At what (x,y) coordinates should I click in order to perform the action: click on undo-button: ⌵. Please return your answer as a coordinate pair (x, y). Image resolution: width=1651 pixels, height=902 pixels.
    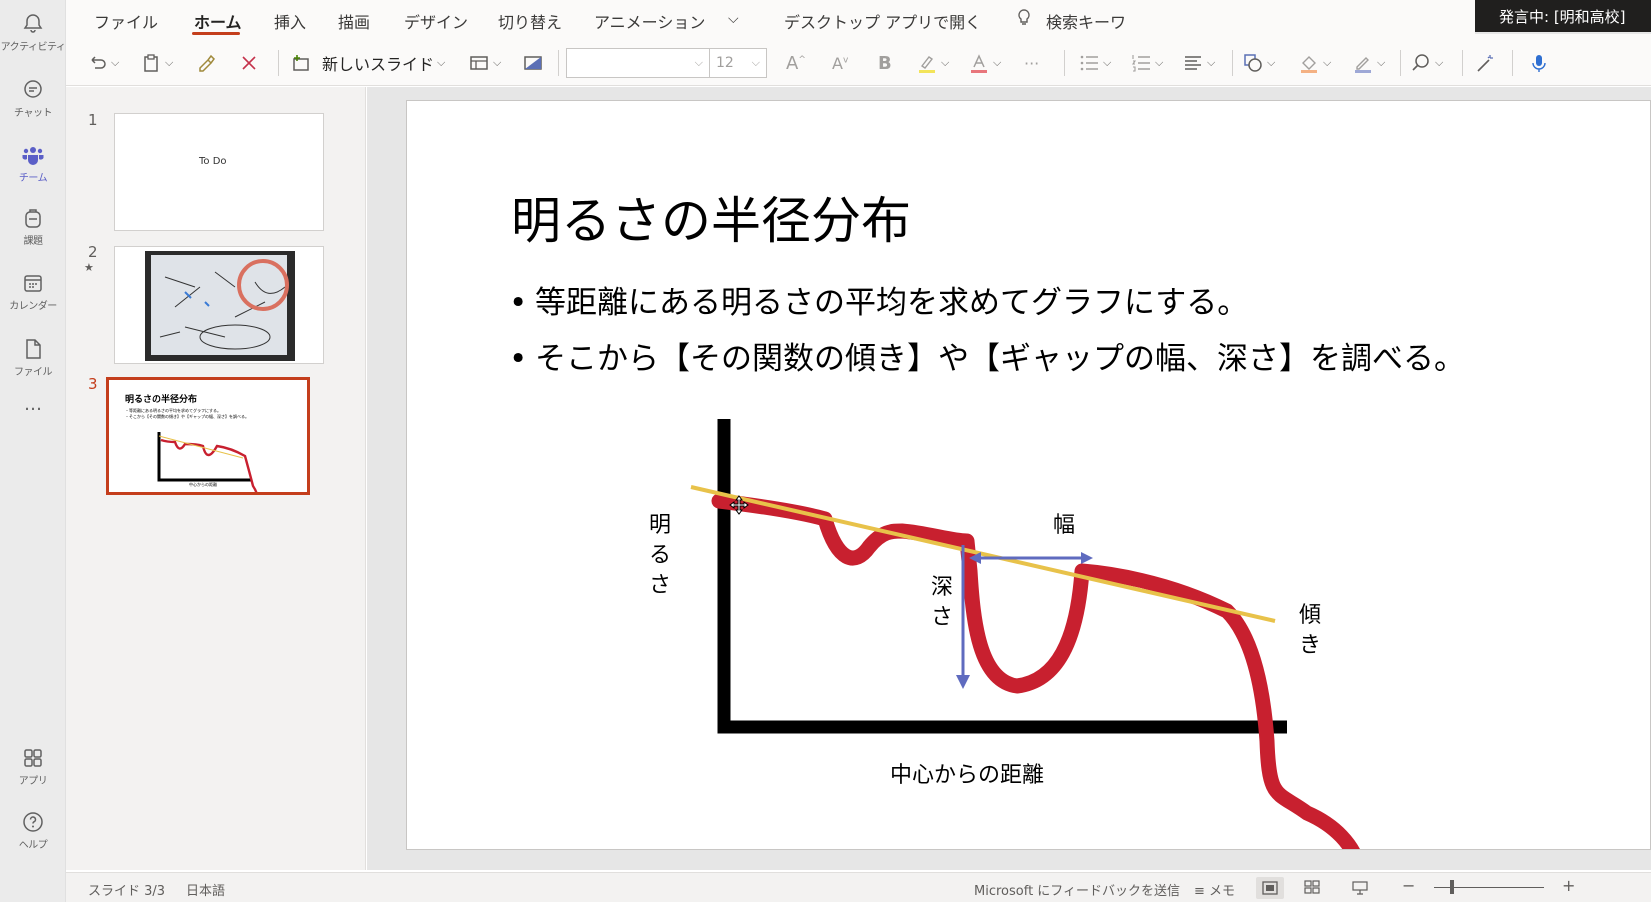
    Looking at the image, I should click on (102, 63).